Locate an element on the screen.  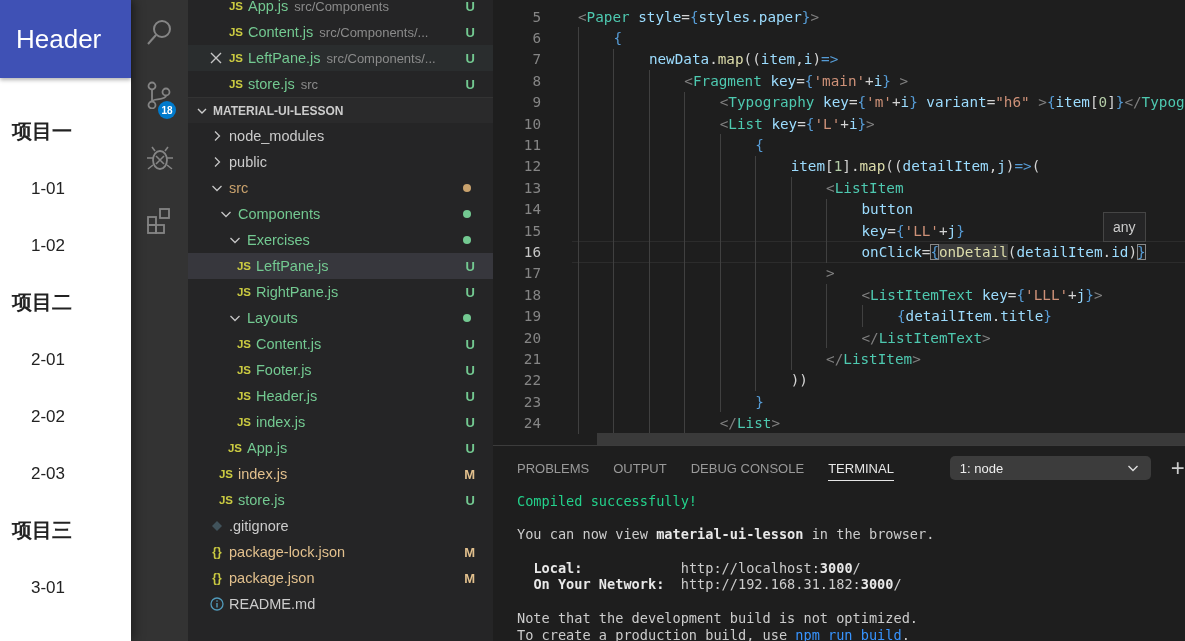
open-editor-item: JS LeftPane.js src/Components/... U is located at coordinates (340, 58).